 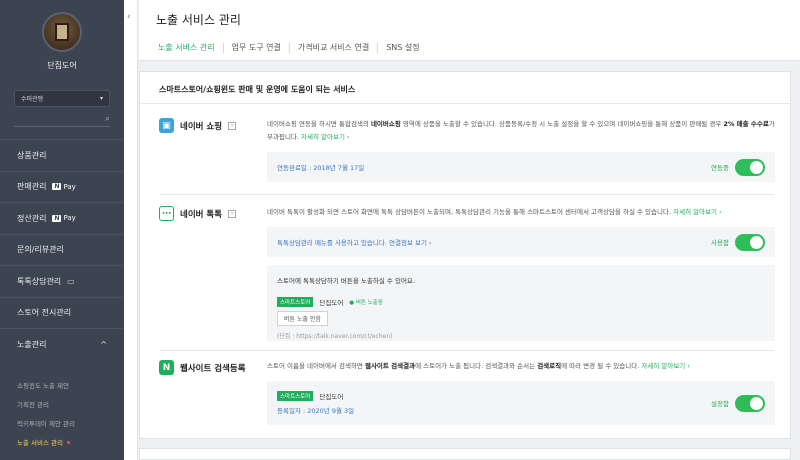 What do you see at coordinates (103, 344) in the screenshot?
I see `chevron-up-icon: ^` at bounding box center [103, 344].